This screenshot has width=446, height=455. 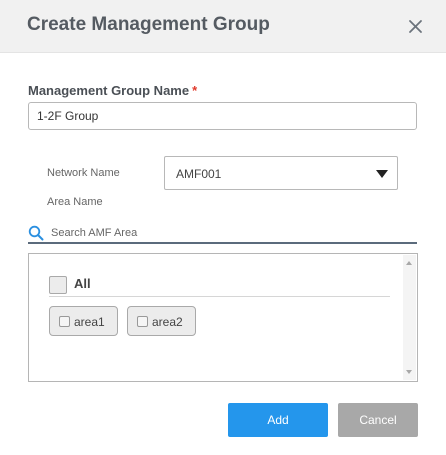 I want to click on area-name-label: Area Name, so click(x=75, y=202).